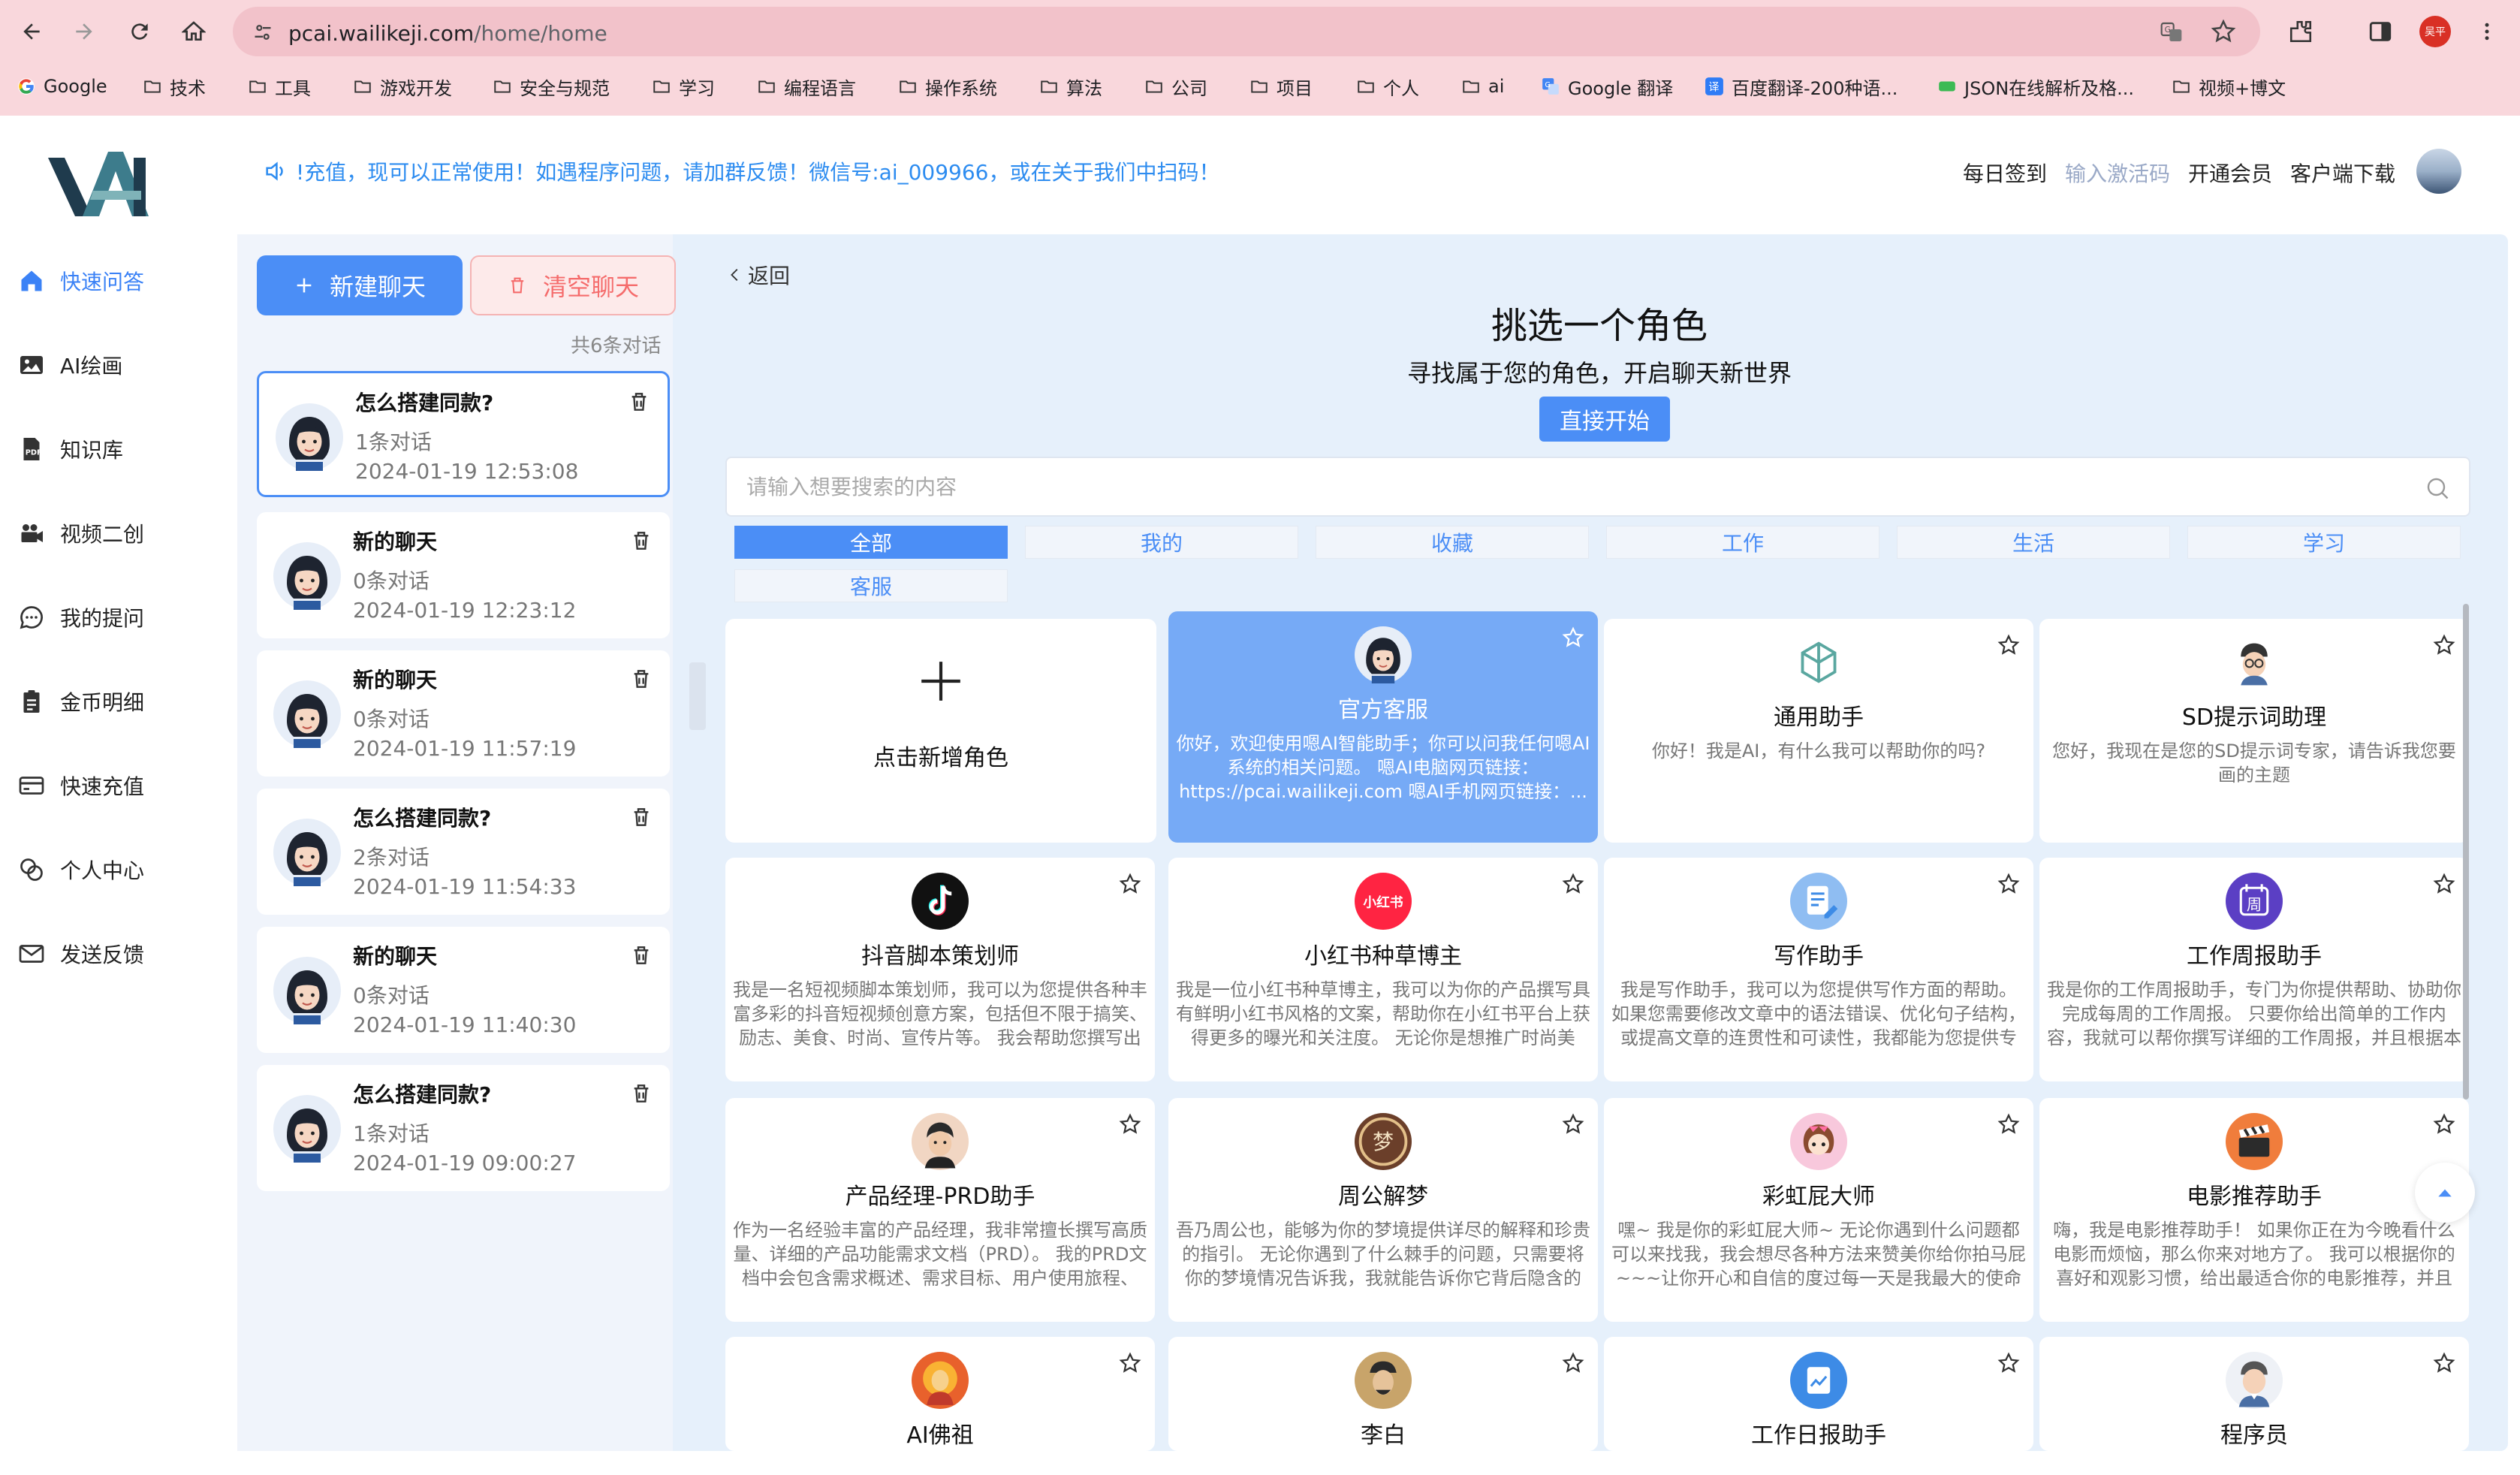 The width and height of the screenshot is (2520, 1475). Describe the element at coordinates (573, 285) in the screenshot. I see `clear-chat-button: 清空聊天` at that location.